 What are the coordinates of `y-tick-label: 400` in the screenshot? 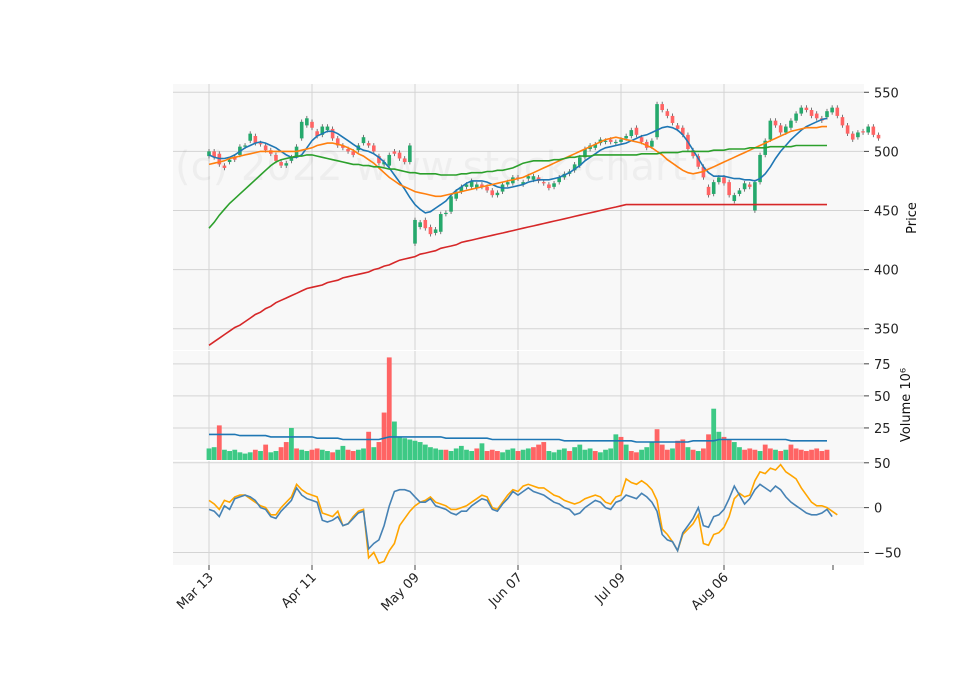 It's located at (886, 271).